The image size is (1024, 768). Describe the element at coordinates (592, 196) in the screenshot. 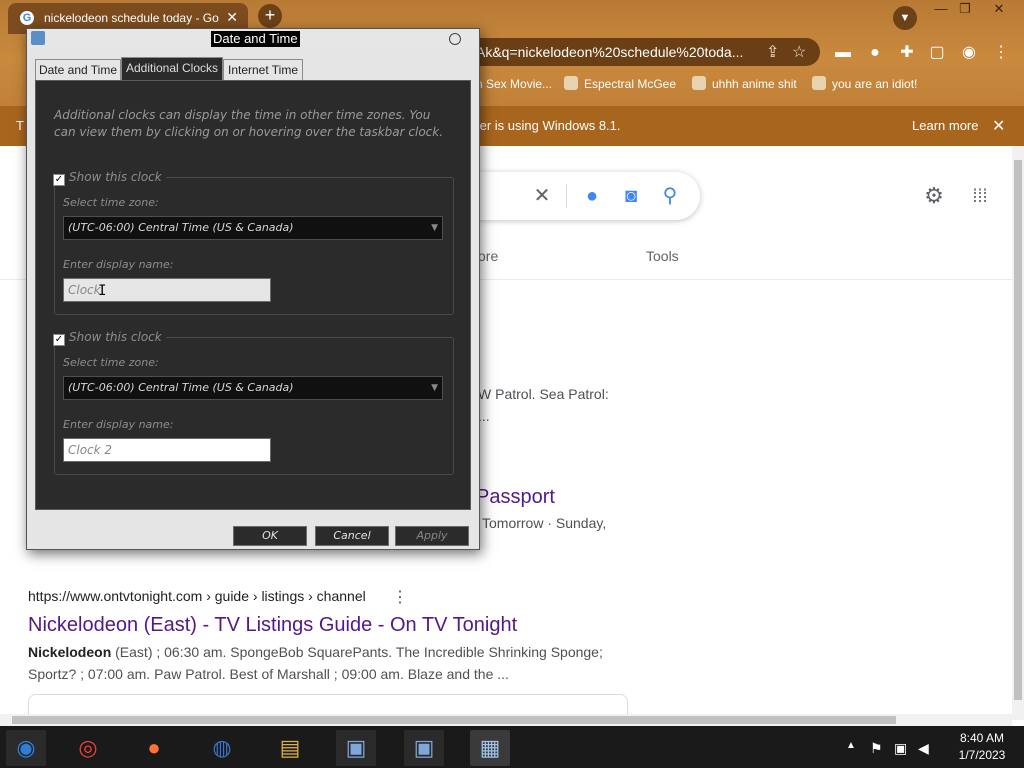

I see `voice-search-mic-icon: ●` at that location.